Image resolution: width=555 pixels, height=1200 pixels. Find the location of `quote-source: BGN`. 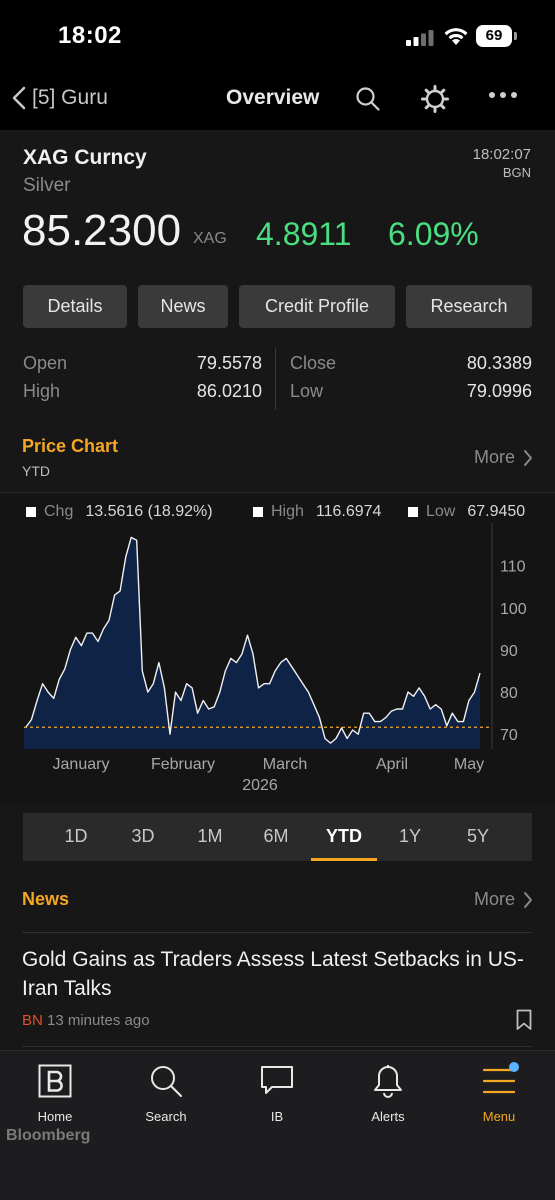

quote-source: BGN is located at coordinates (516, 172).